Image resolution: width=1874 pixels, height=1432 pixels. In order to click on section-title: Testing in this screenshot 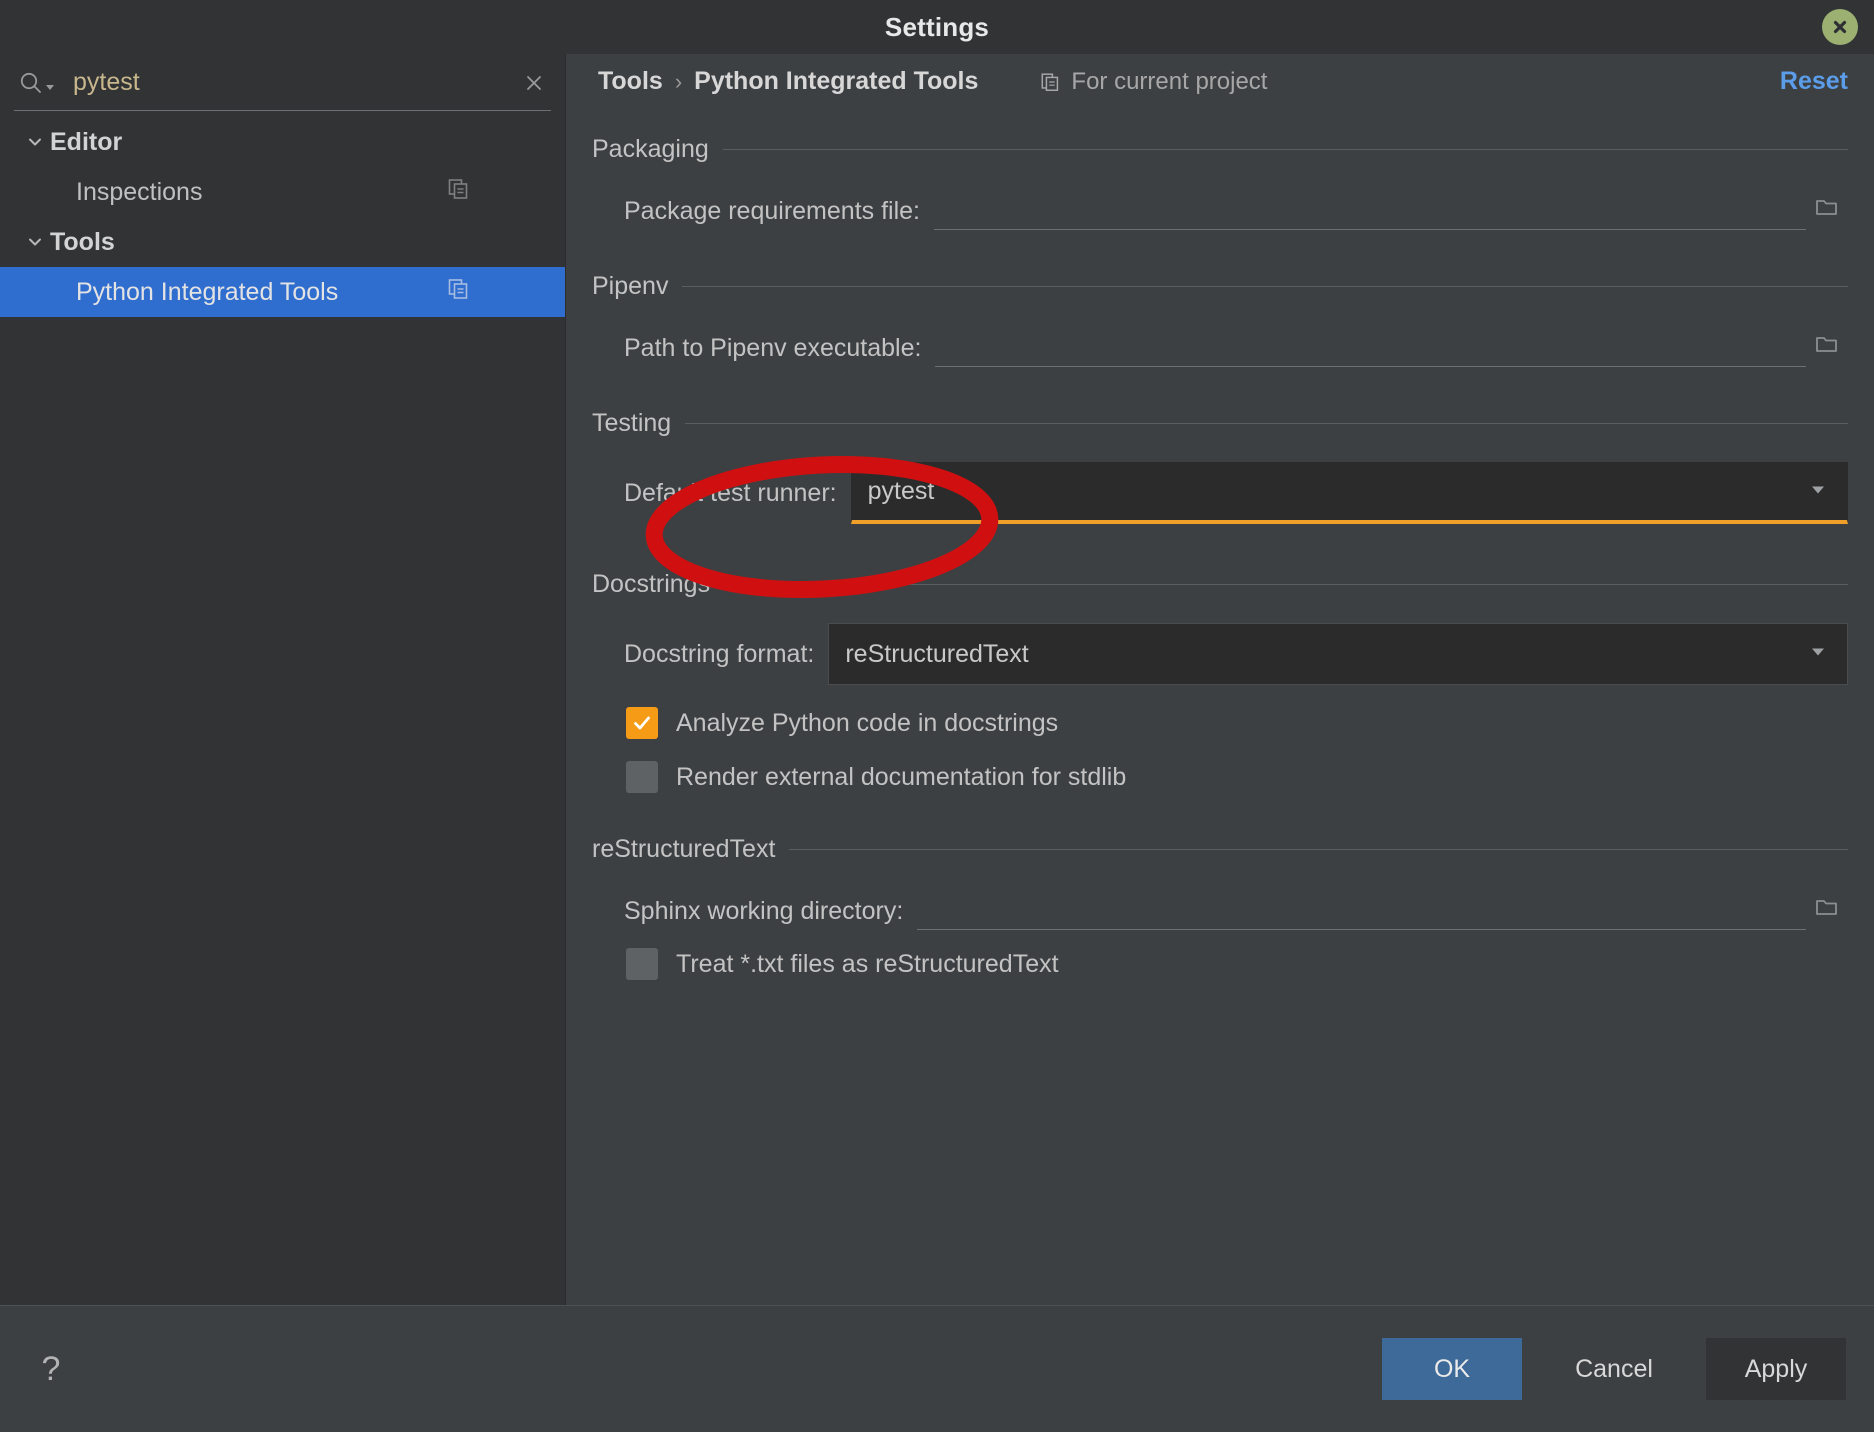, I will do `click(632, 423)`.